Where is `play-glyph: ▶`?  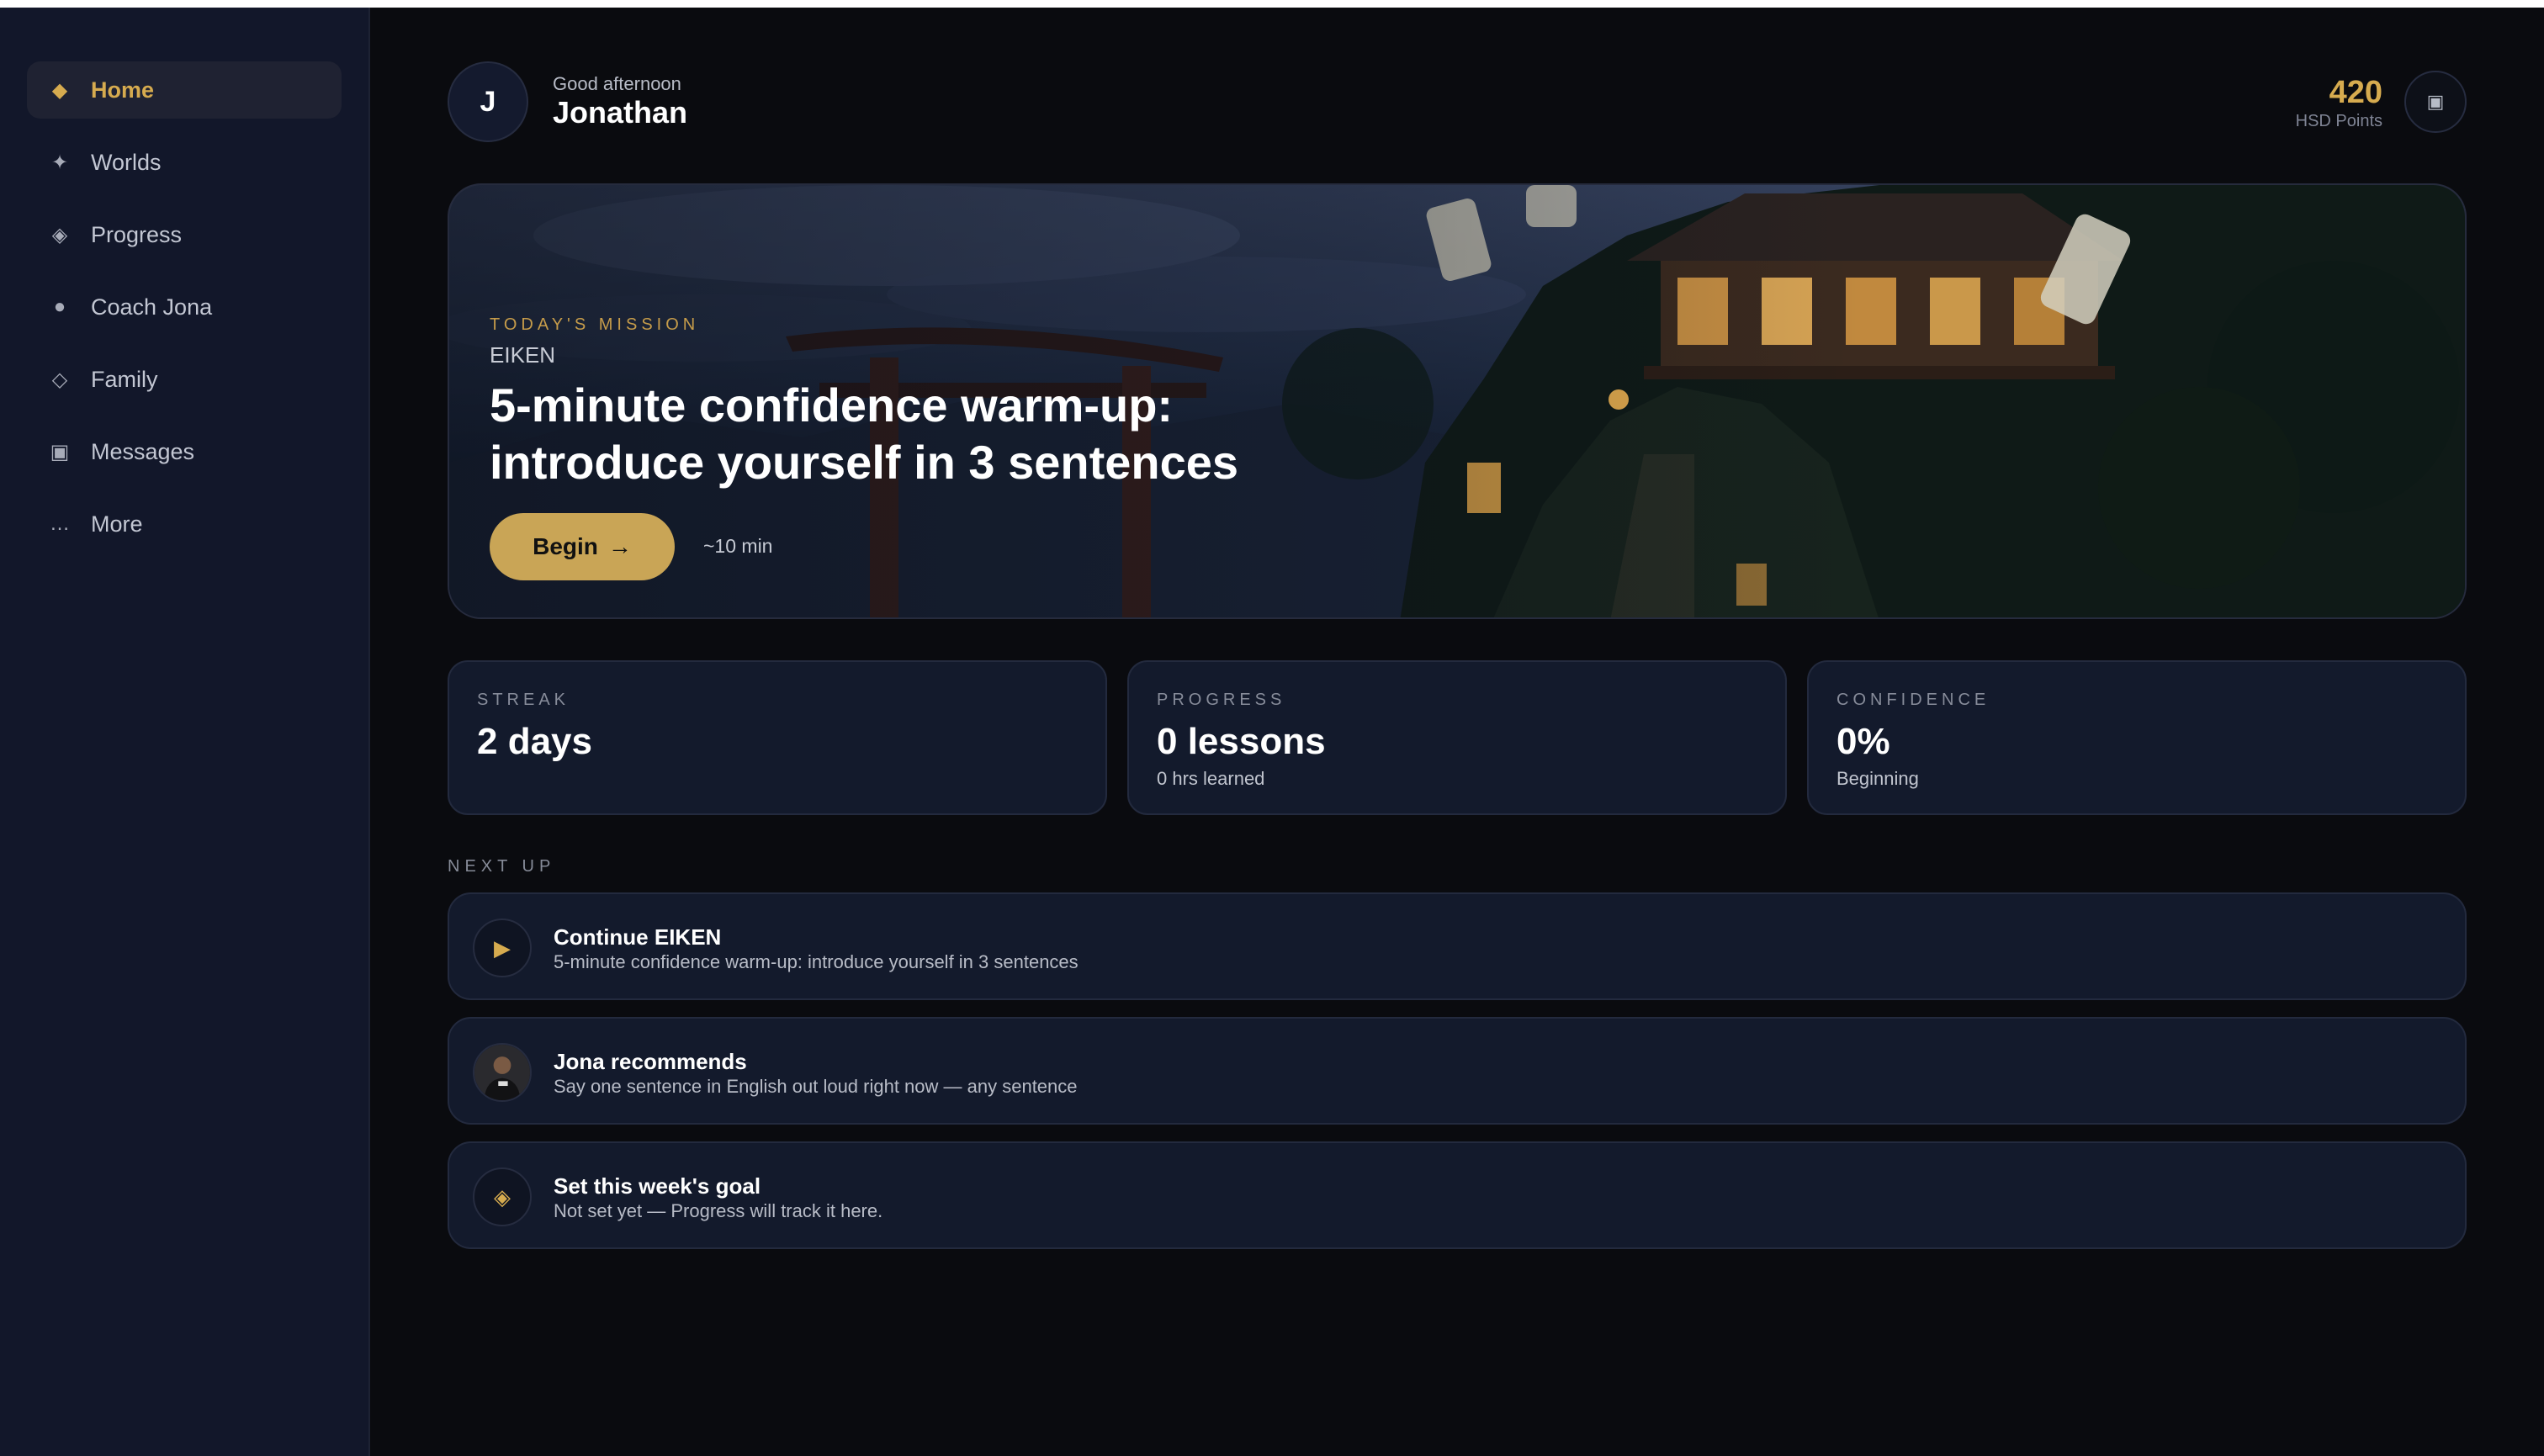
play-glyph: ▶ is located at coordinates (502, 947).